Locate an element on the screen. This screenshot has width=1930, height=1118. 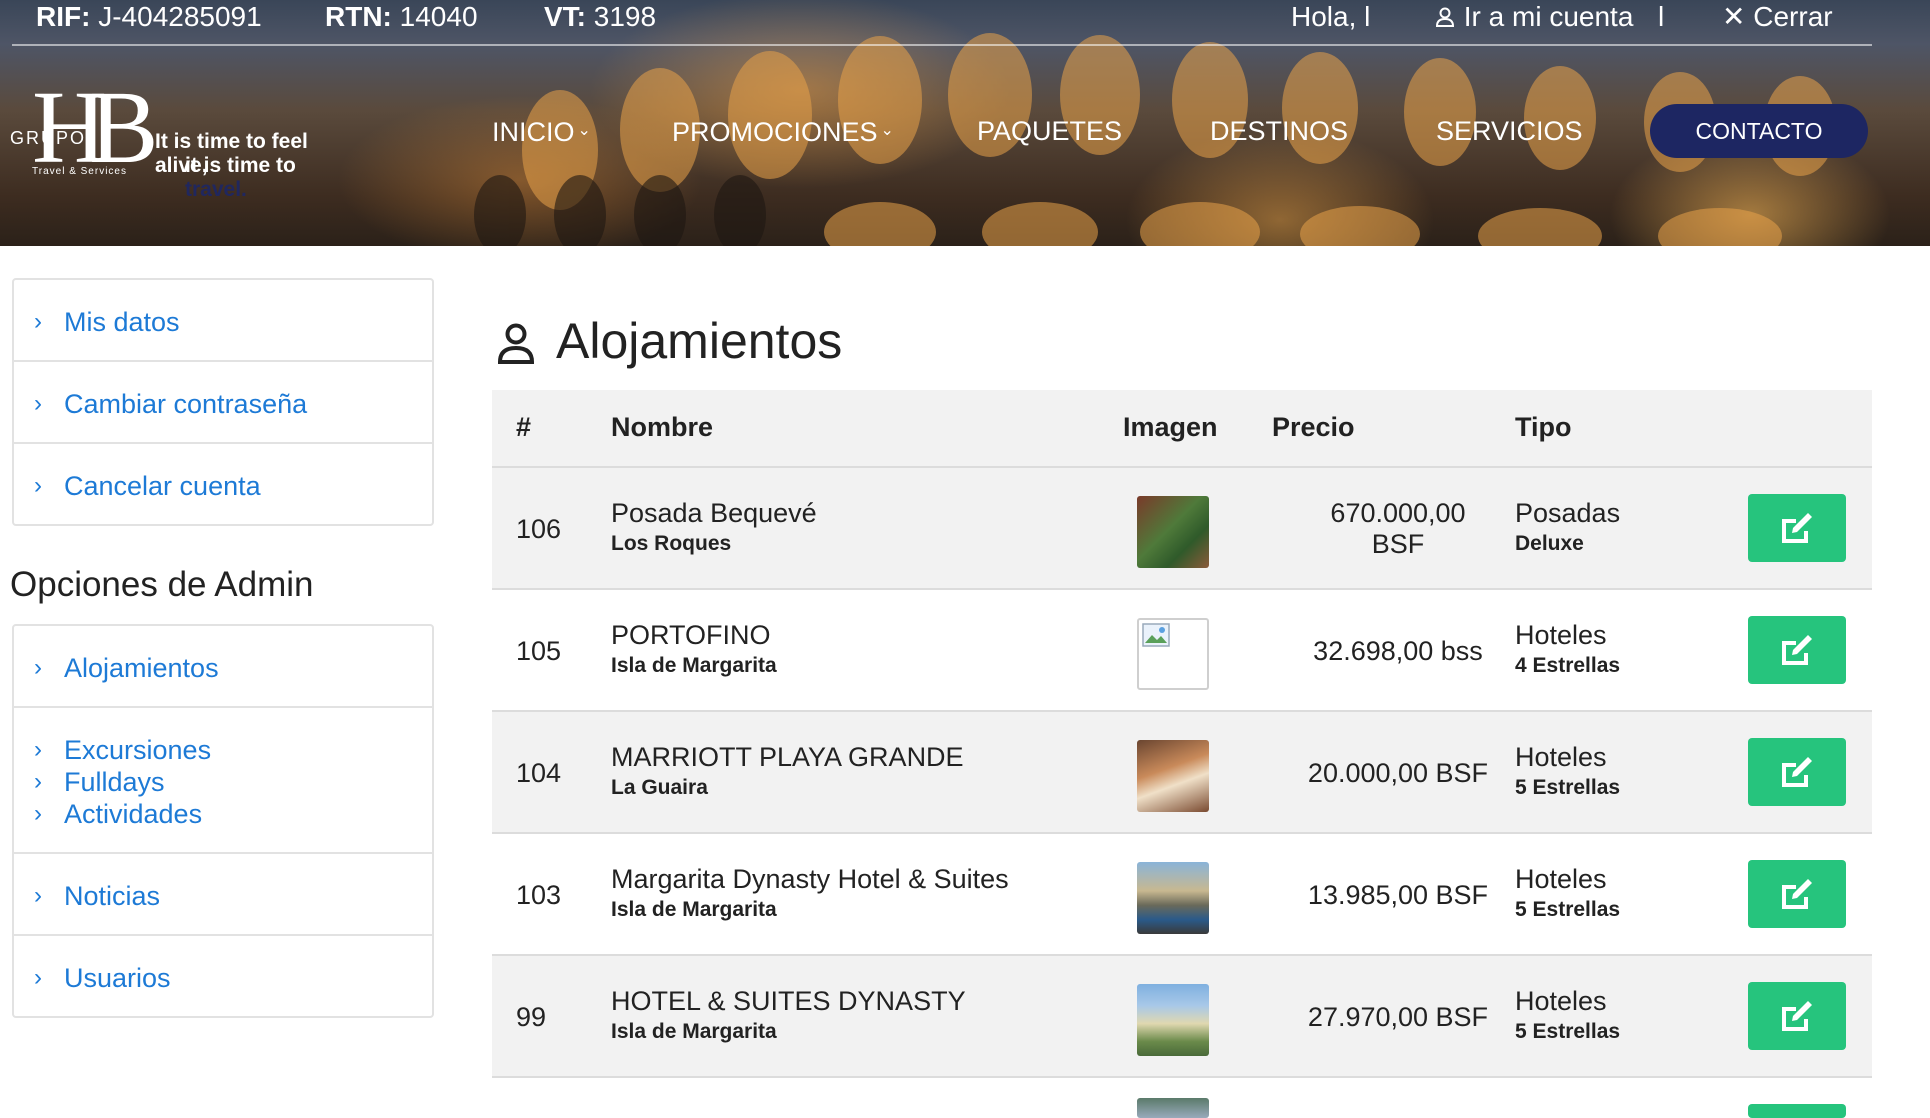
table-header: # Nombre Imagen Precio Tipo is located at coordinates (1182, 429).